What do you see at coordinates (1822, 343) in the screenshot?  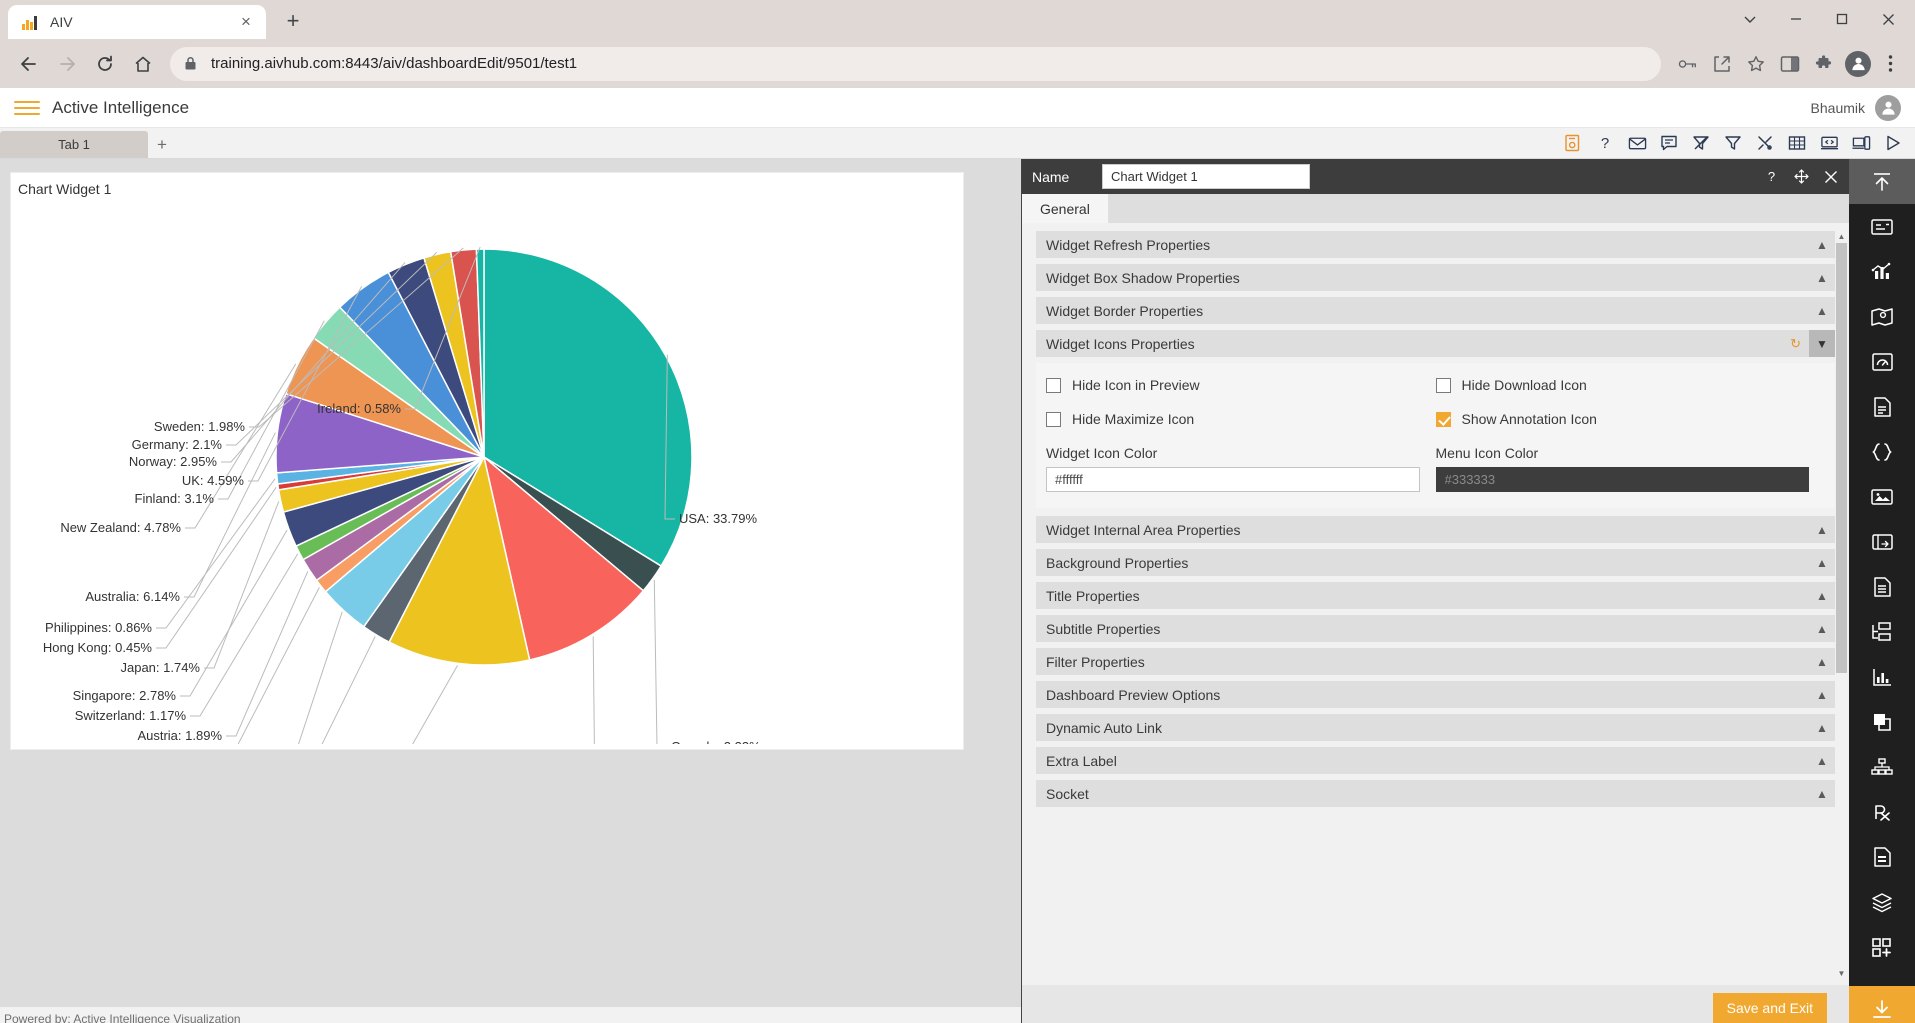 I see `chevron-down-icon: ▼` at bounding box center [1822, 343].